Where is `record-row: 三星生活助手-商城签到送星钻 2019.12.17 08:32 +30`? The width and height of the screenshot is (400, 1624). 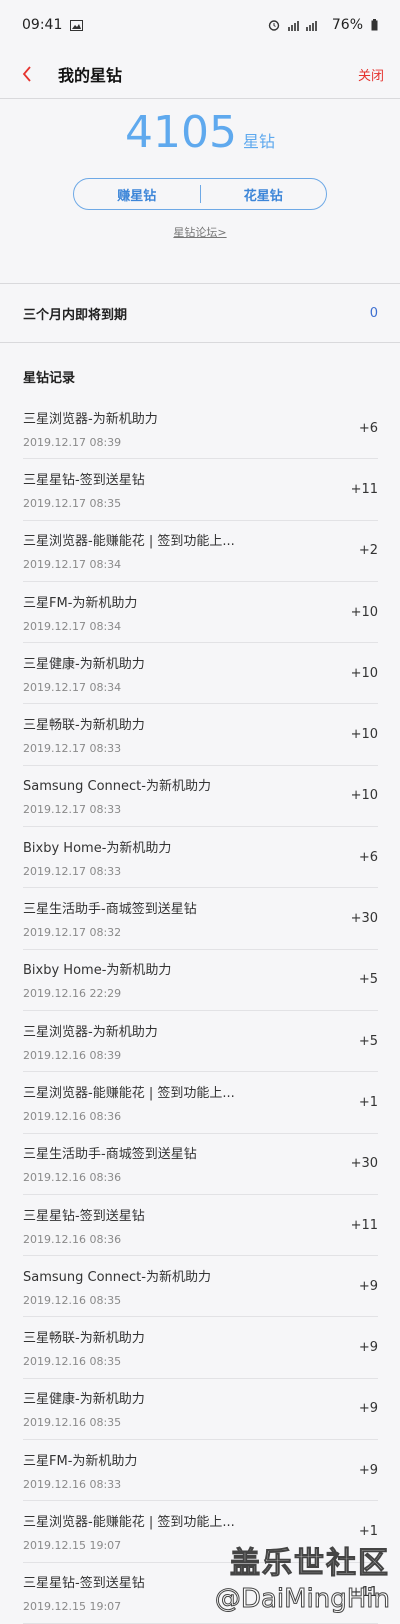
record-row: 三星生活助手-商城签到送星钻 2019.12.17 08:32 +30 is located at coordinates (200, 919).